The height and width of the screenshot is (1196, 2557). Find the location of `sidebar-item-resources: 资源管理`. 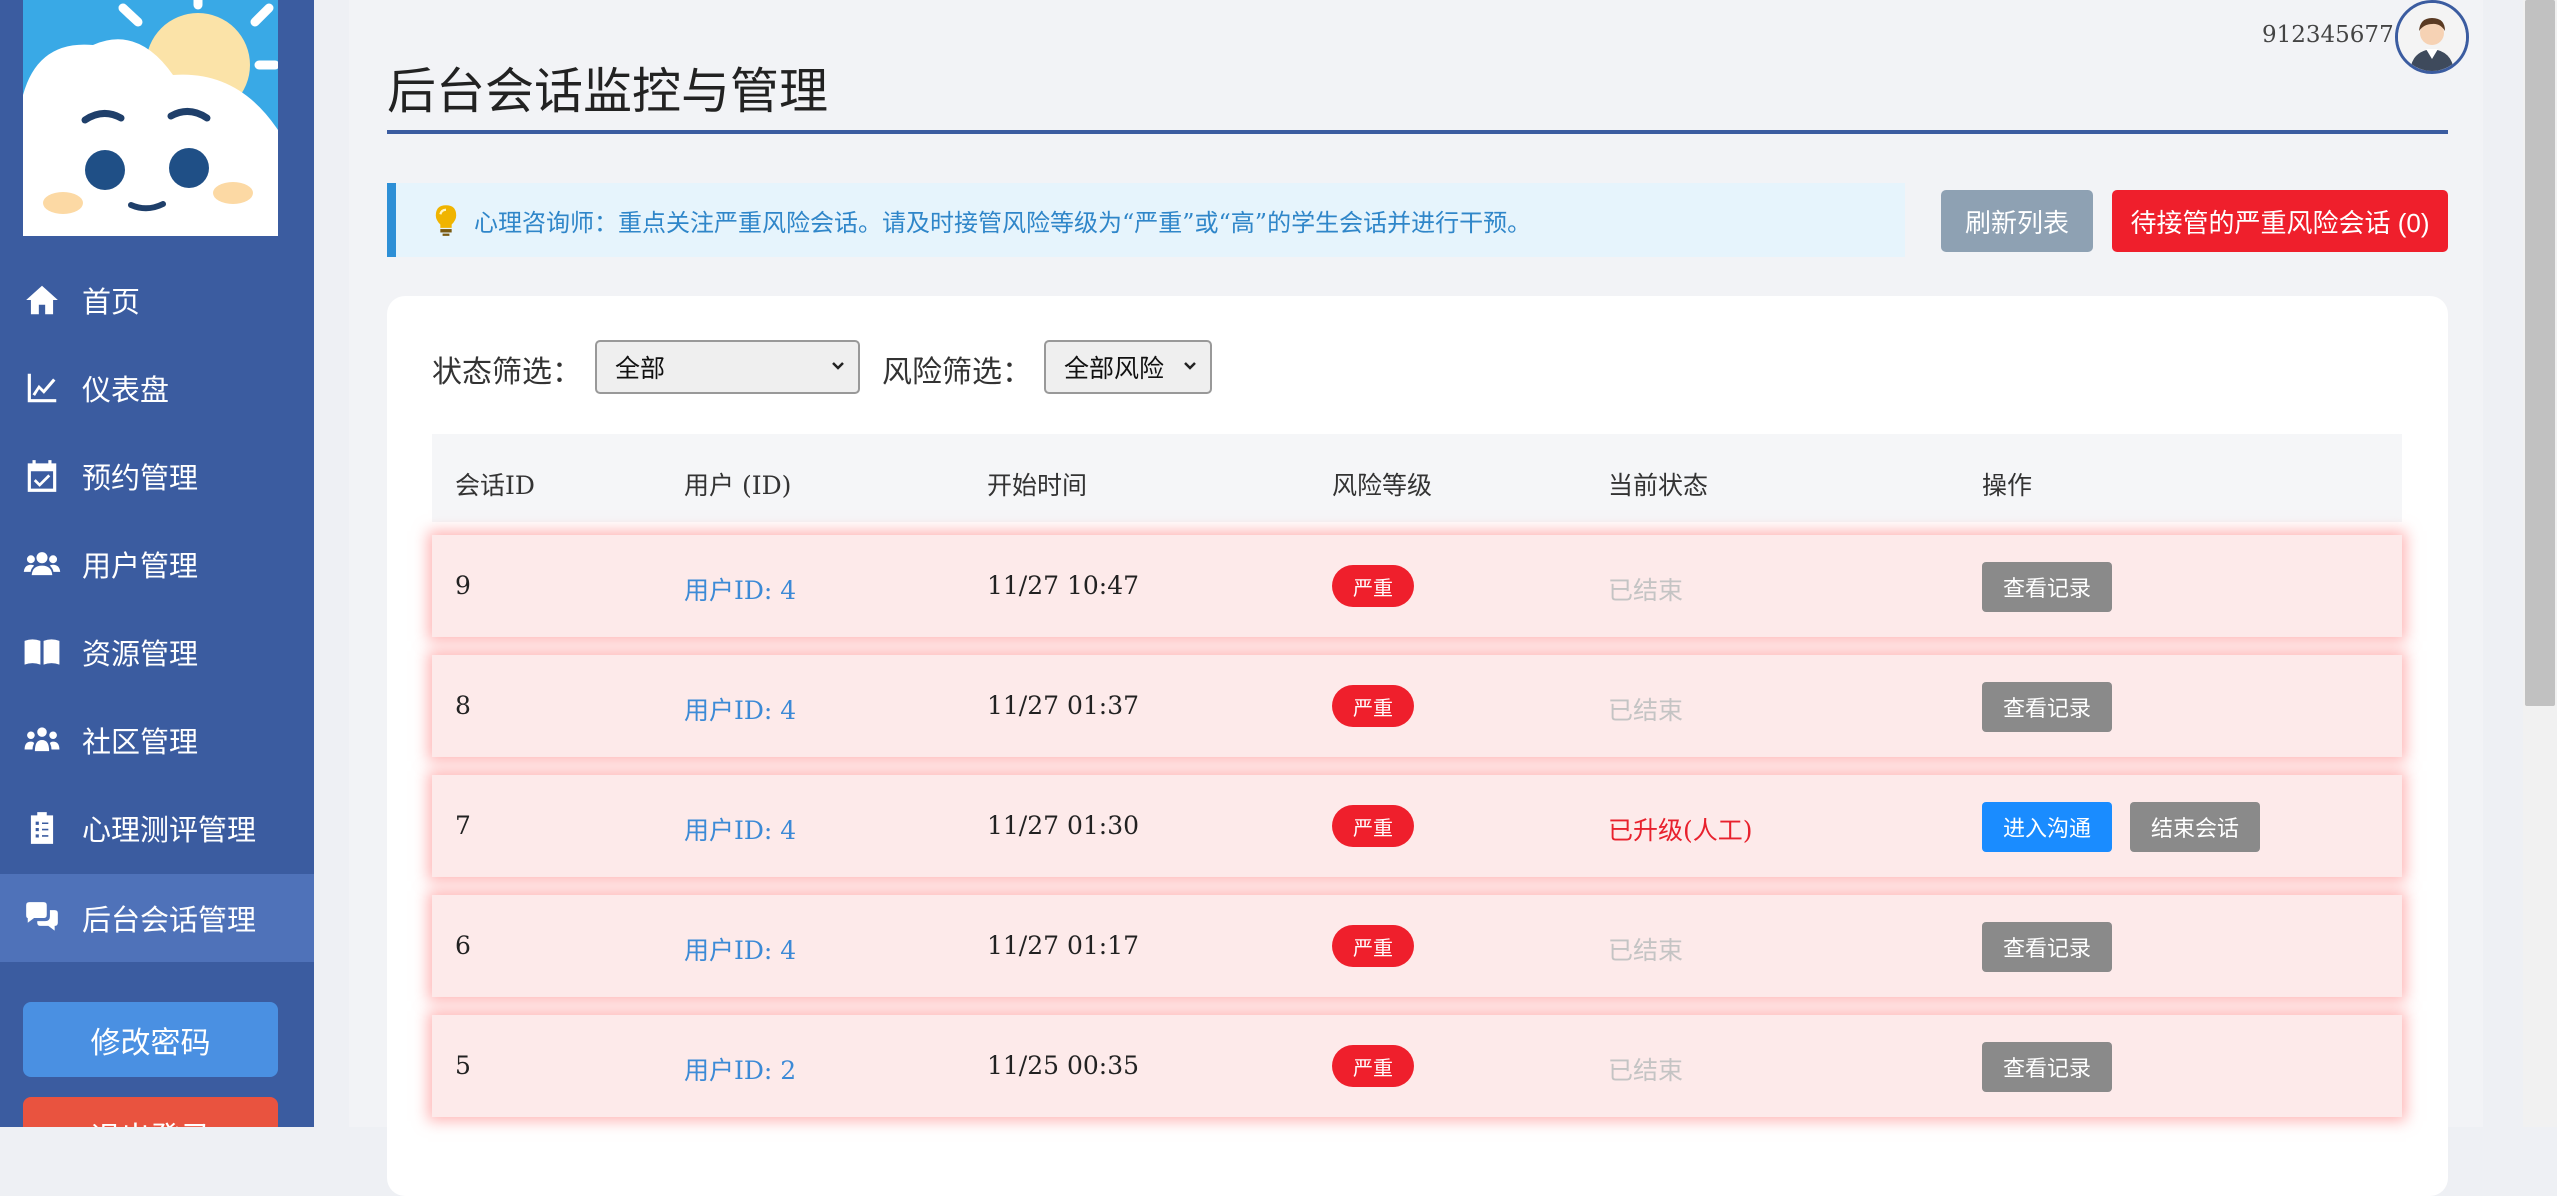

sidebar-item-resources: 资源管理 is located at coordinates (157, 652).